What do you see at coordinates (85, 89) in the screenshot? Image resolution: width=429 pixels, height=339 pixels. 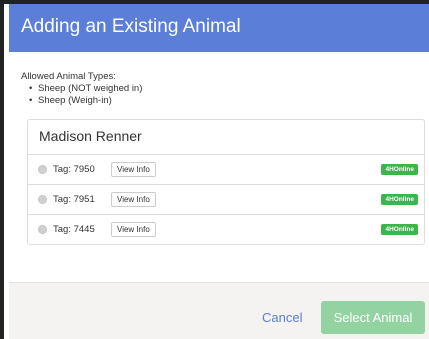 I see `allowed-type-item: Sheep (NOT weighed in)` at bounding box center [85, 89].